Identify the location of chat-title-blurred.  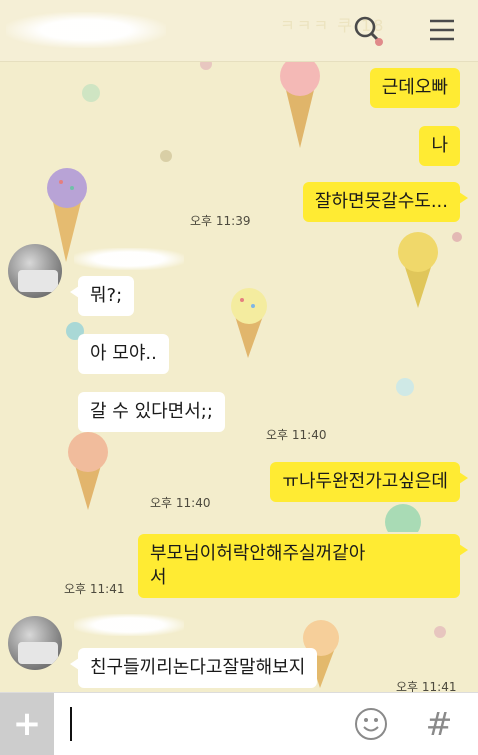
(86, 30).